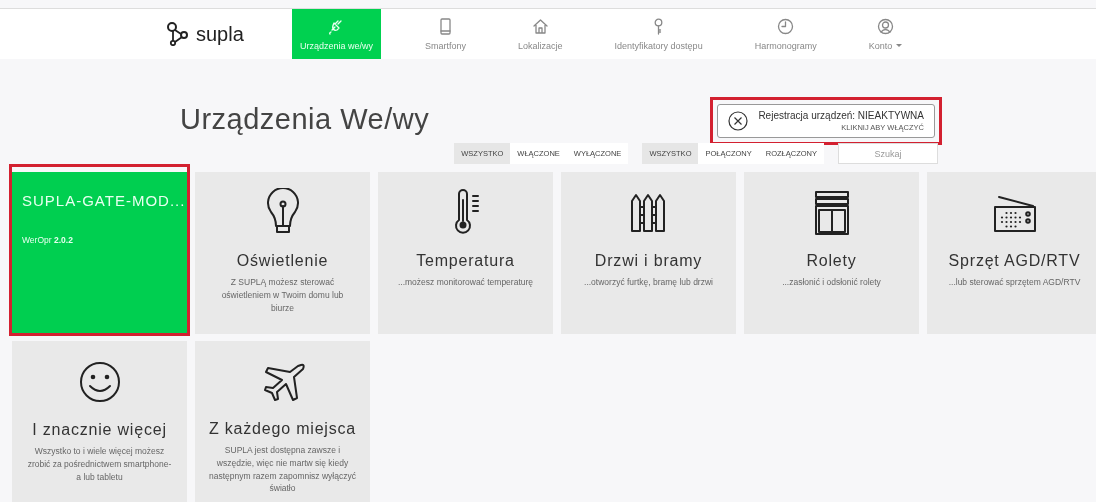 The image size is (1096, 502). I want to click on card-title: Z każdego miejsca, so click(282, 429).